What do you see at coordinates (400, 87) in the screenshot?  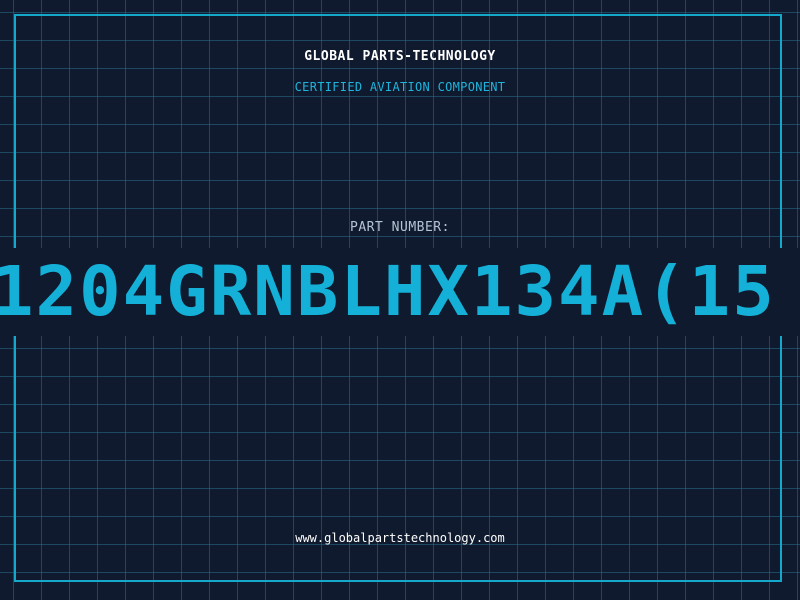 I see `certification-subtitle: CERTIFIED AVIATION COMPONENT` at bounding box center [400, 87].